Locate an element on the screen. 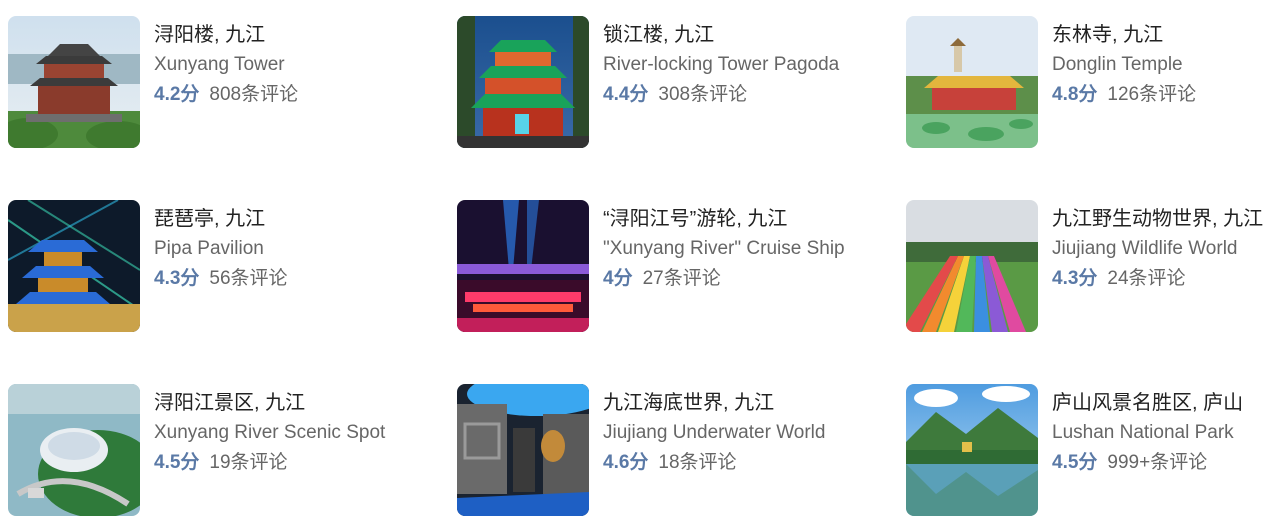  attraction-card-xunyang-tower: 浔阳楼, 九江 Xunyang Tower 4.2分 808条评论 is located at coordinates (223, 82).